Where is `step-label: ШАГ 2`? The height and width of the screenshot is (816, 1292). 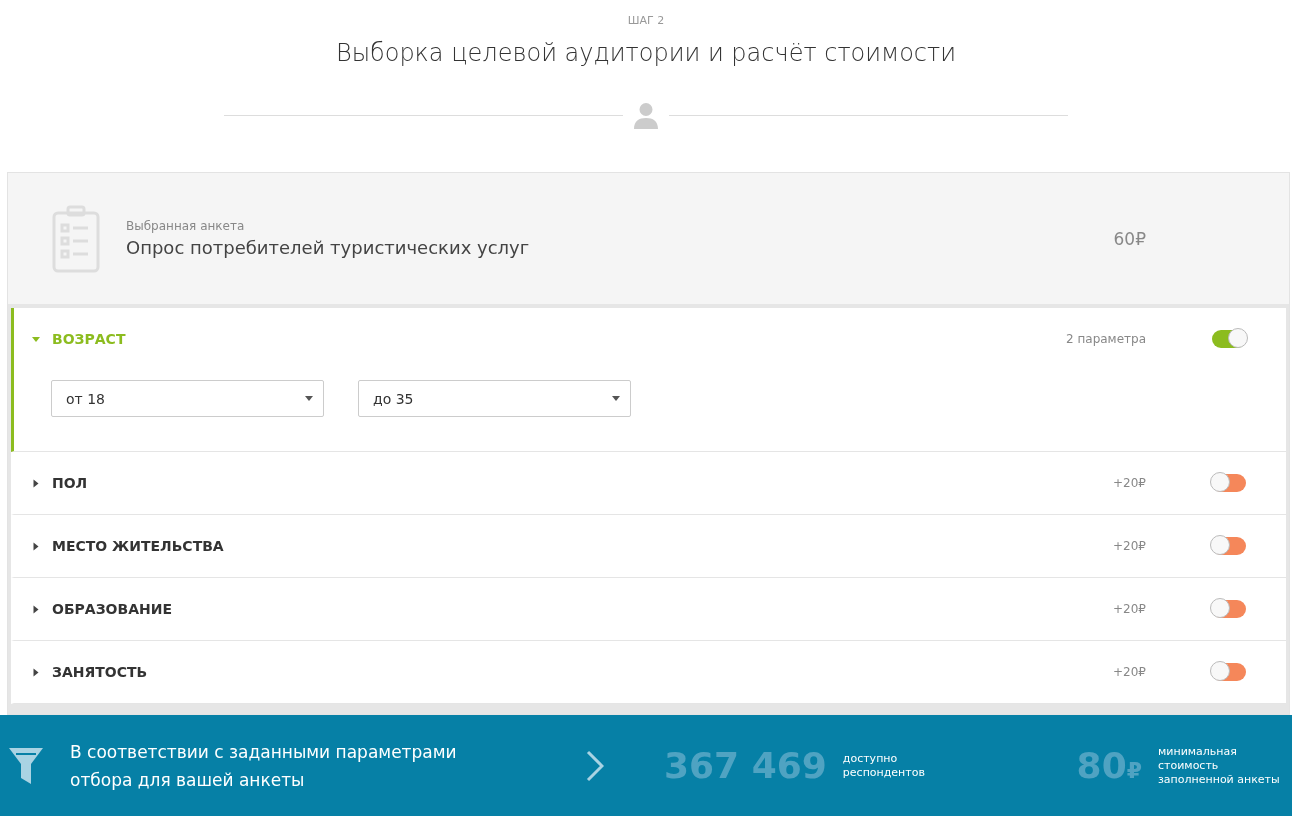
step-label: ШАГ 2 is located at coordinates (646, 20).